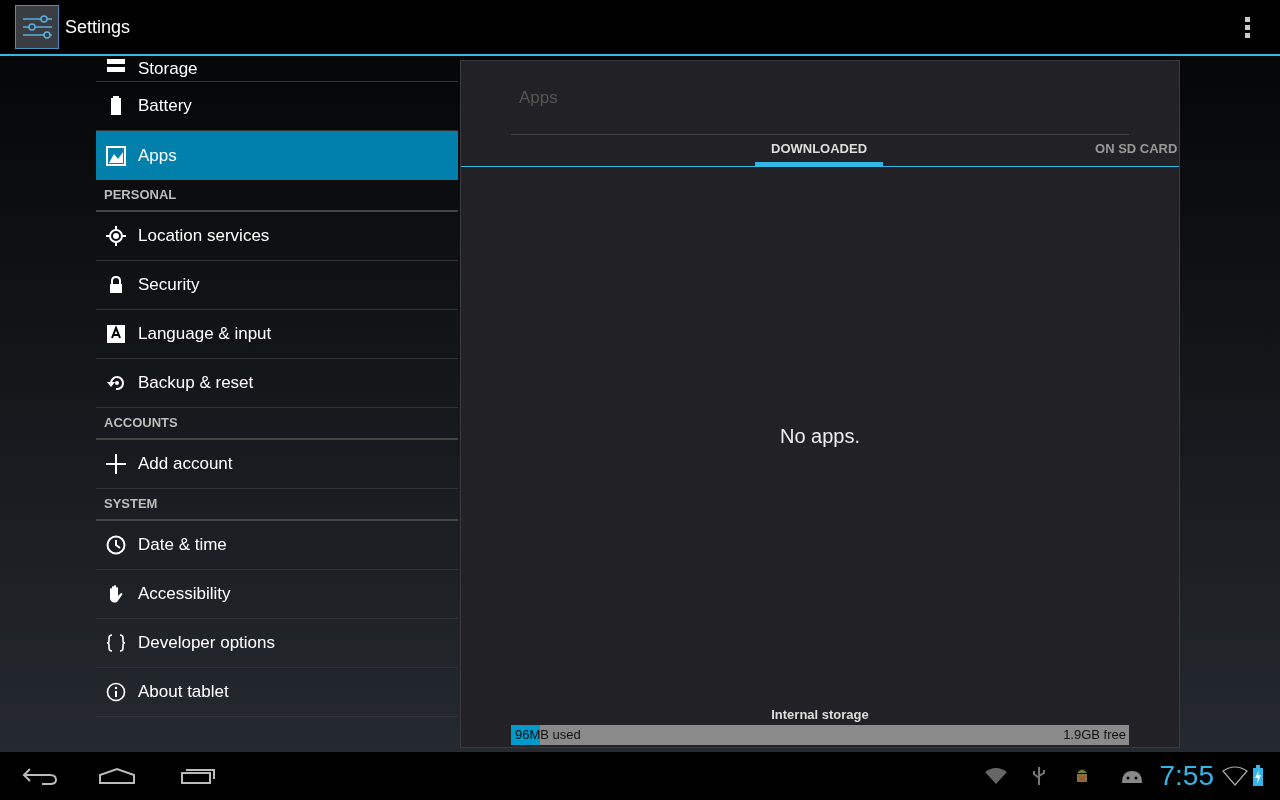 This screenshot has width=1280, height=800. What do you see at coordinates (140, 194) in the screenshot?
I see `section-header: PERSONAL` at bounding box center [140, 194].